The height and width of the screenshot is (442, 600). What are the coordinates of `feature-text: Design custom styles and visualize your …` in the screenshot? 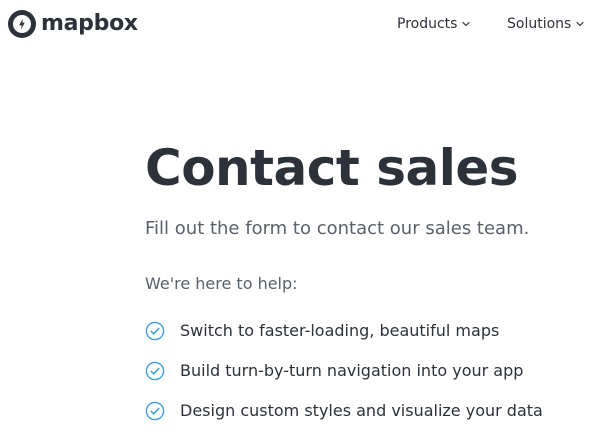 It's located at (361, 410).